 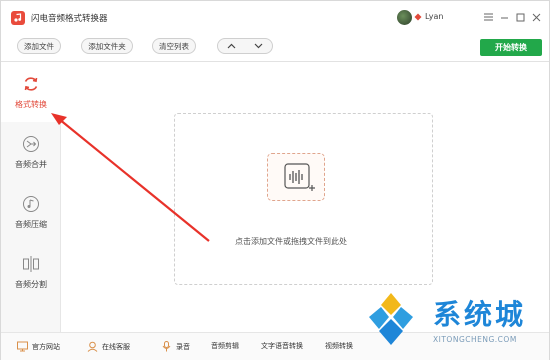 I want to click on chevron-down-icon, so click(x=258, y=46).